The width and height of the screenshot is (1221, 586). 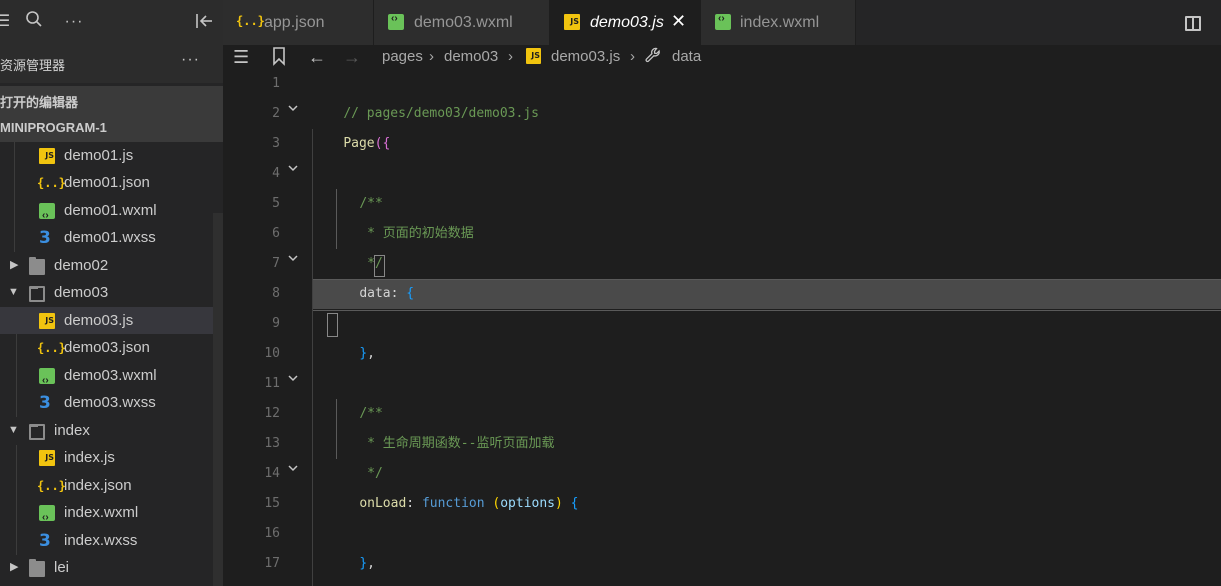 I want to click on more-icon: ···, so click(x=74, y=22).